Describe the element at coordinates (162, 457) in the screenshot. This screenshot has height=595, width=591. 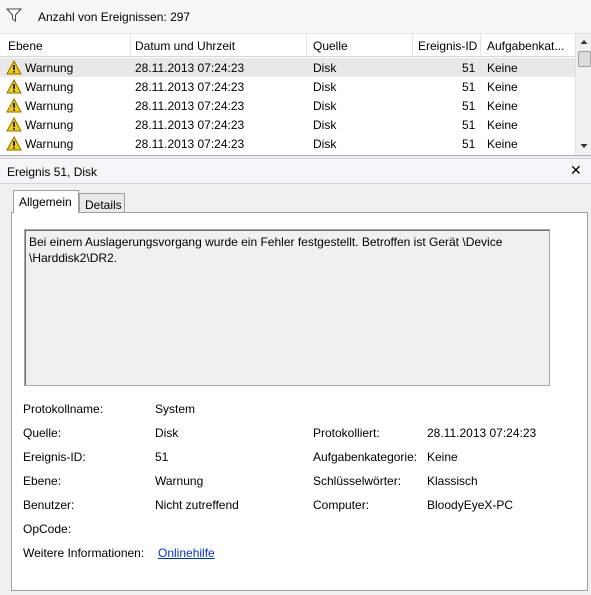
I see `ereignis-id-value: 51` at that location.